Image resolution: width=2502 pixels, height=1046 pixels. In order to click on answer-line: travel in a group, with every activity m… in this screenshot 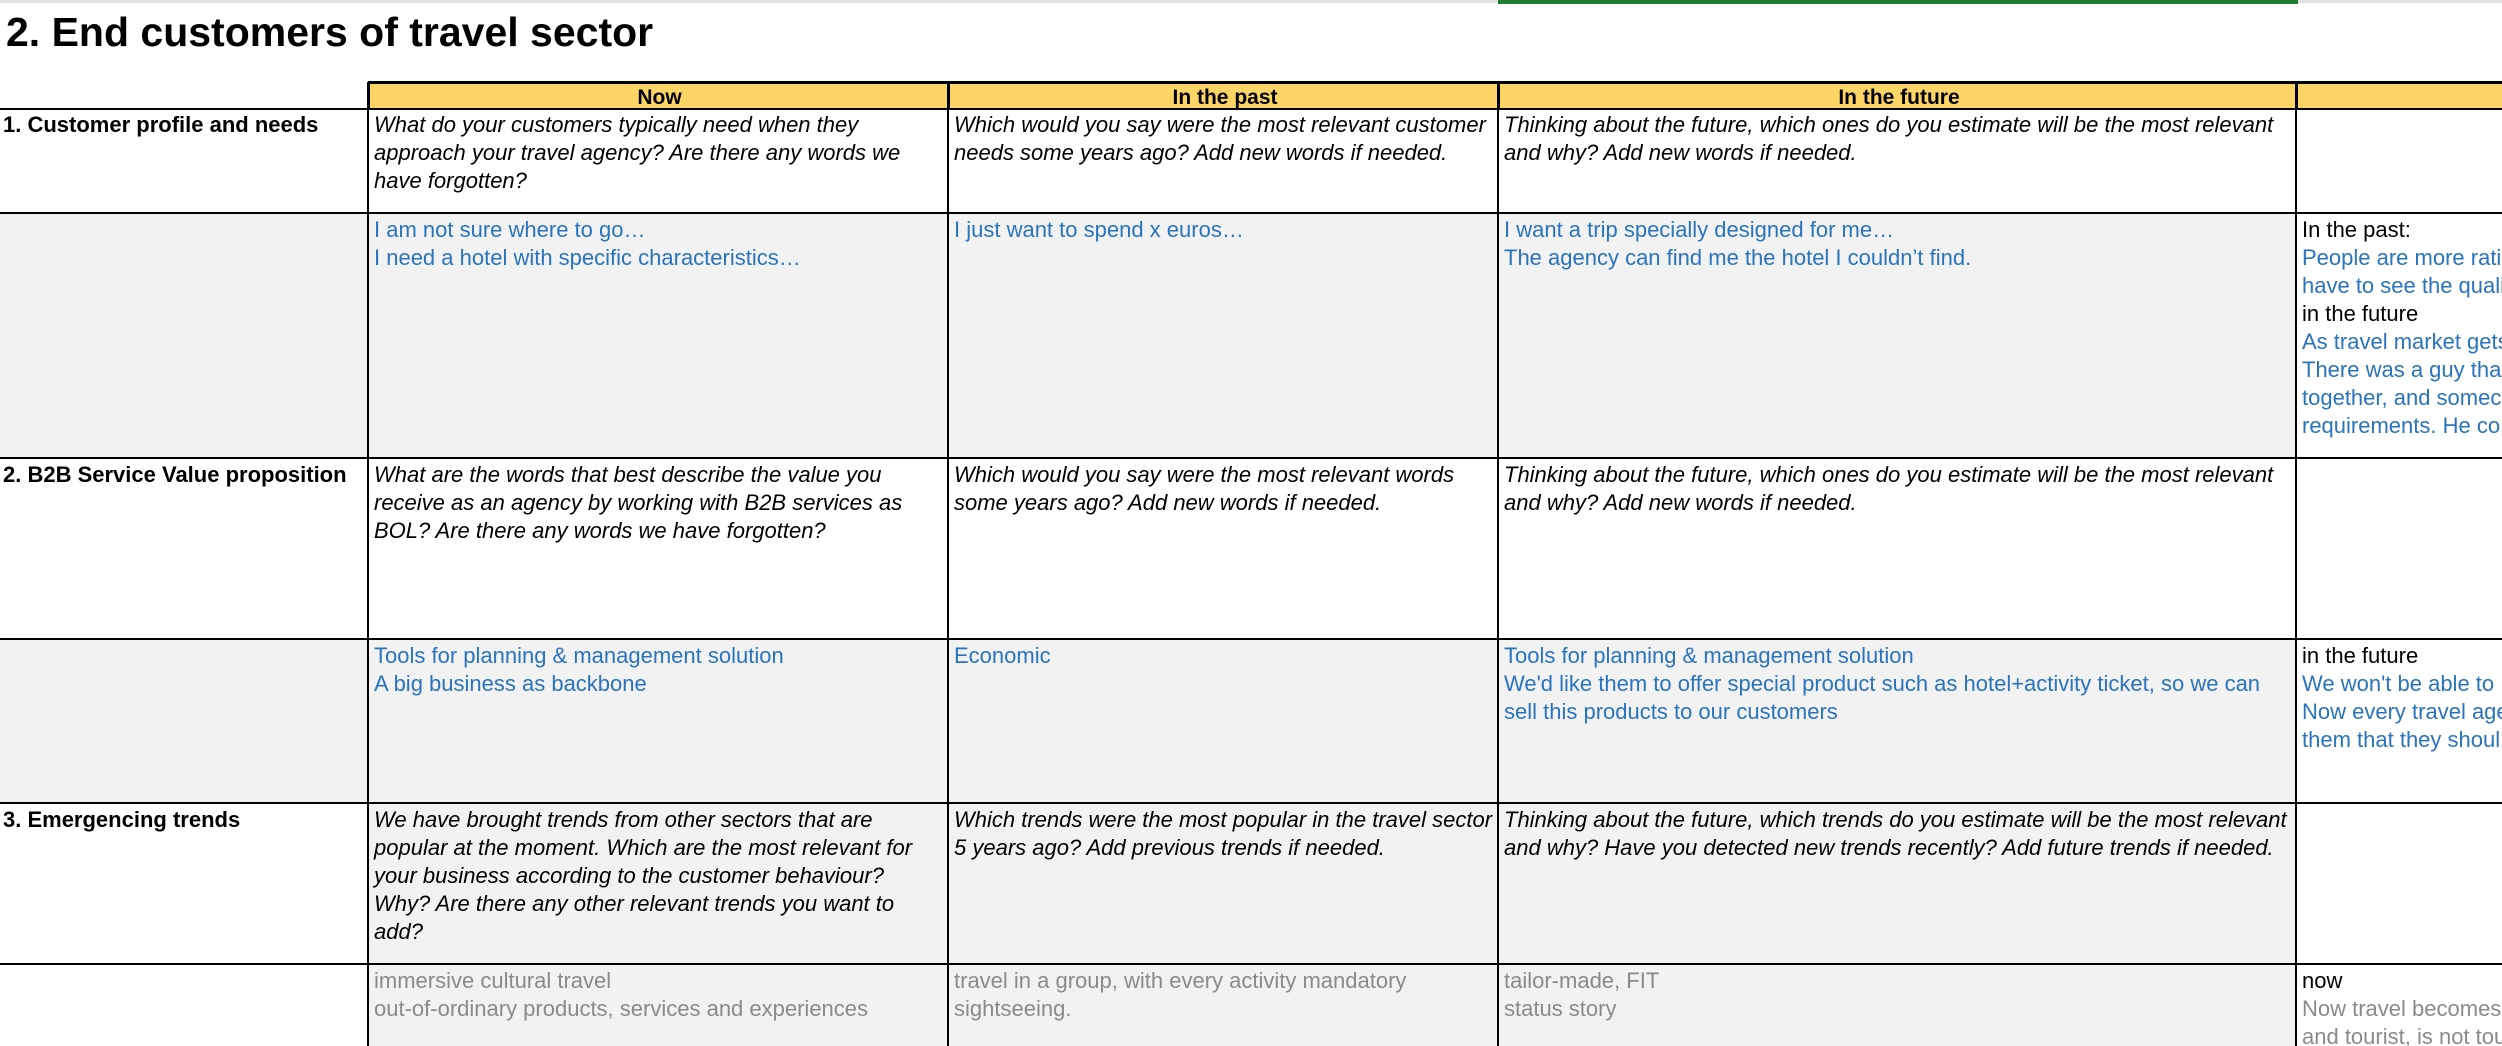, I will do `click(1180, 980)`.